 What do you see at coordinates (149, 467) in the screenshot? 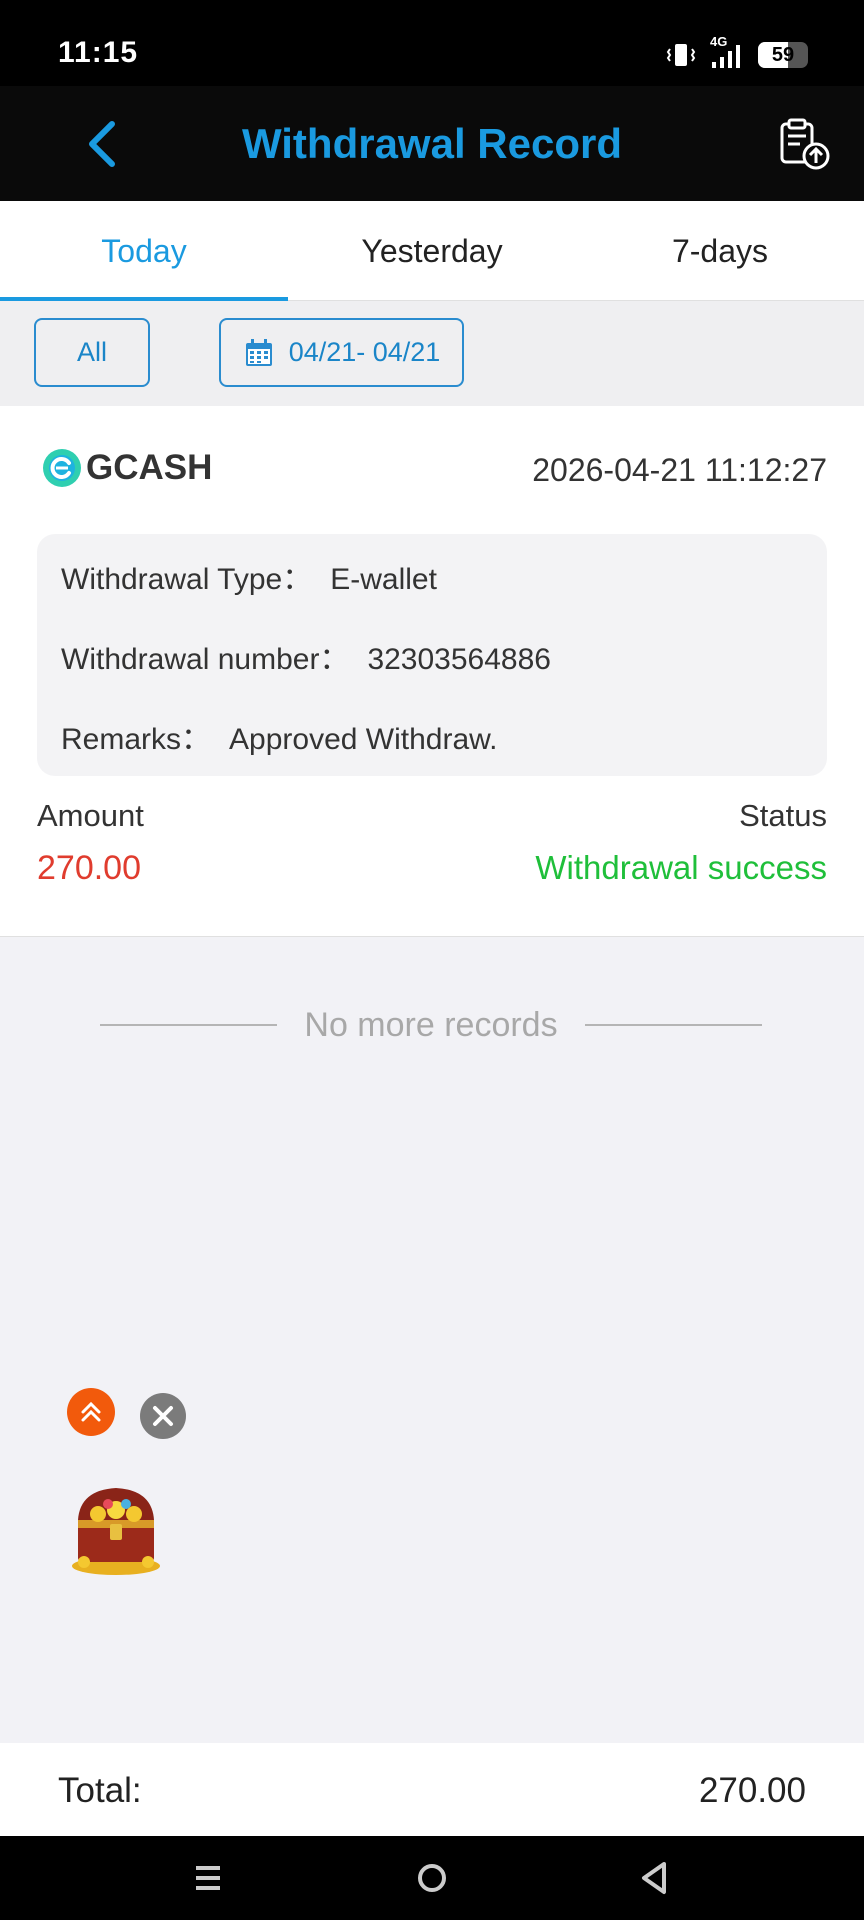
I see `payment-method-name: GCASH` at bounding box center [149, 467].